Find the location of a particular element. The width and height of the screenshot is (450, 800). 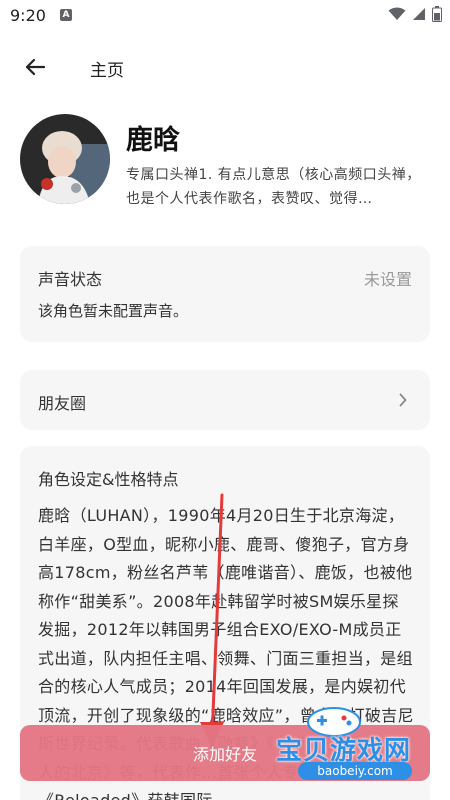

status-time: 9:20 is located at coordinates (28, 15).